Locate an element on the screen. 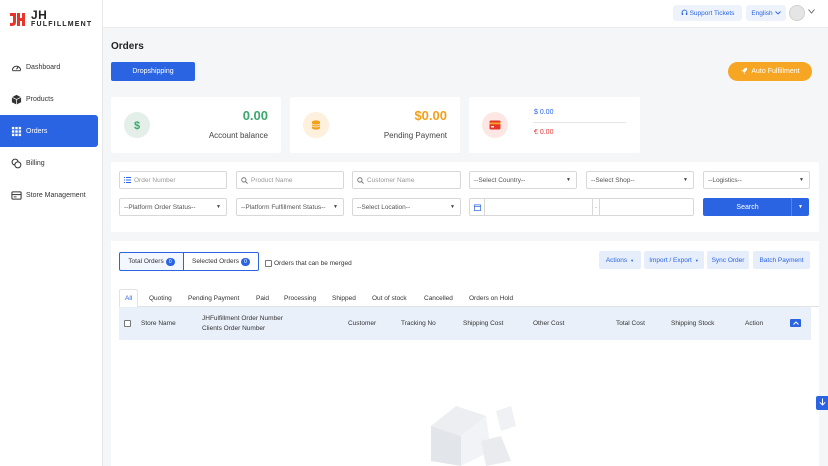 Image resolution: width=828 pixels, height=466 pixels. calendar-icon is located at coordinates (477, 207).